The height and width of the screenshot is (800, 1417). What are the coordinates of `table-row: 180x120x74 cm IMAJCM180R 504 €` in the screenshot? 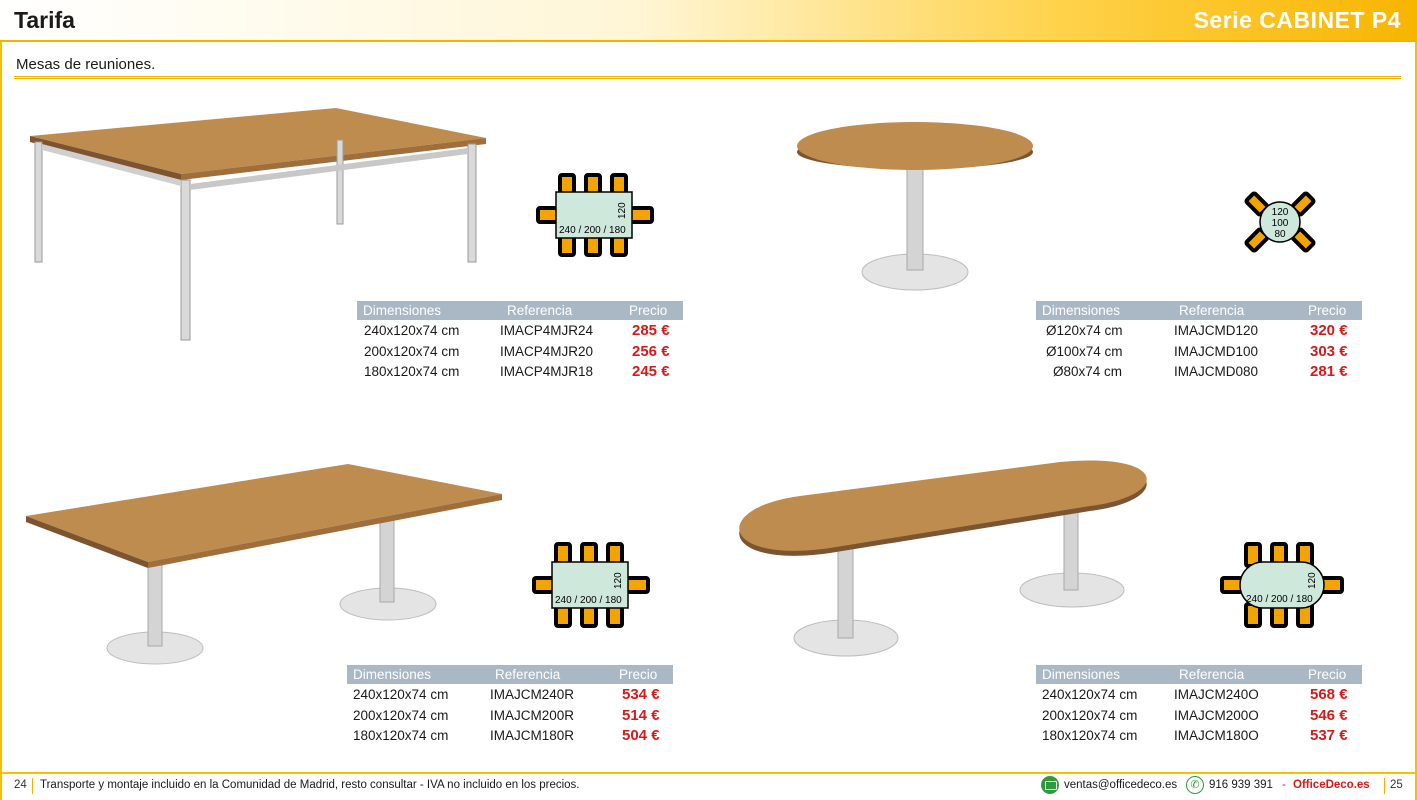 It's located at (510, 735).